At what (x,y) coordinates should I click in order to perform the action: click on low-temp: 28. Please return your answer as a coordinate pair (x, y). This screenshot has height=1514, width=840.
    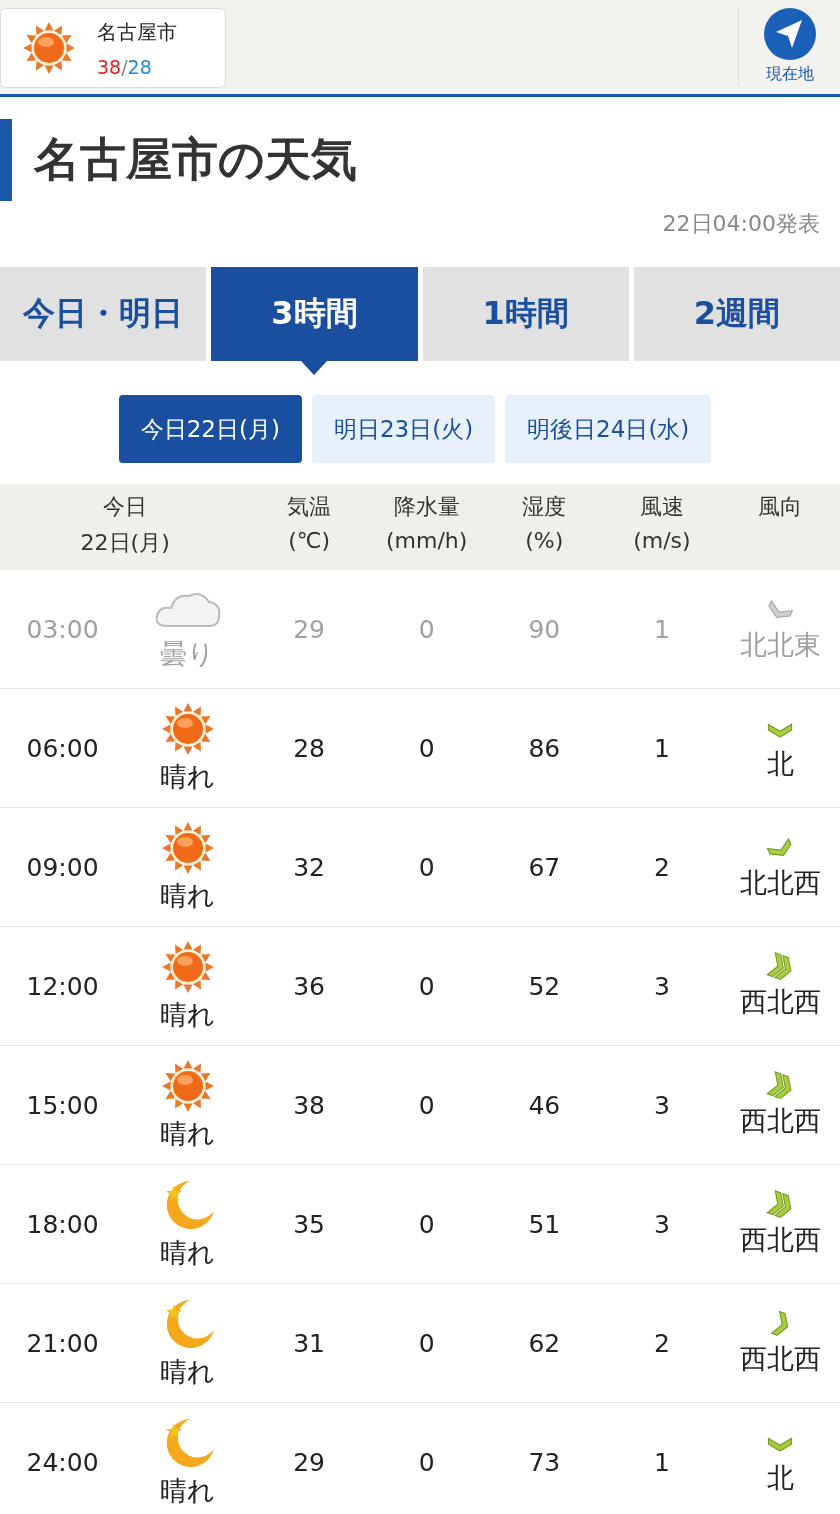
    Looking at the image, I should click on (139, 66).